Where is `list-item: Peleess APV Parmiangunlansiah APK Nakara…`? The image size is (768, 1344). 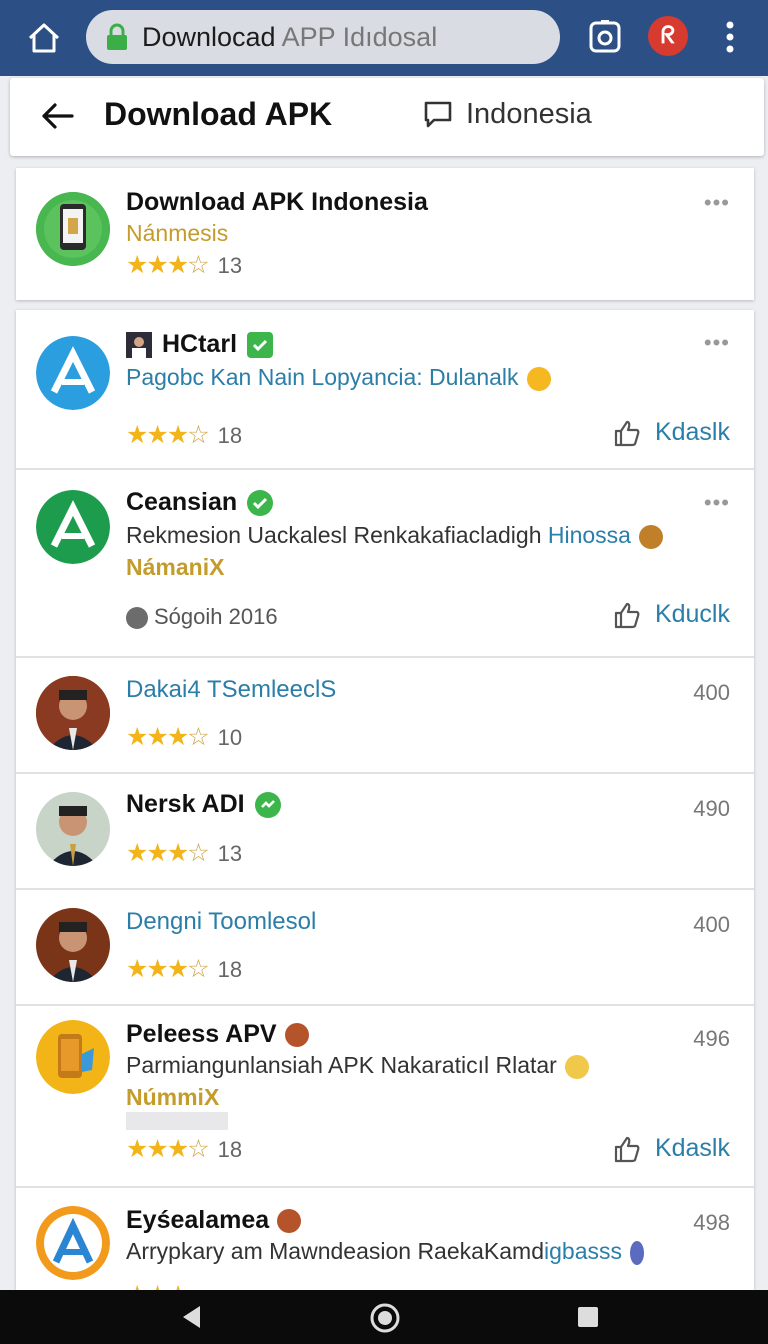
list-item: Peleess APV Parmiangunlansiah APK Nakara… is located at coordinates (385, 1097).